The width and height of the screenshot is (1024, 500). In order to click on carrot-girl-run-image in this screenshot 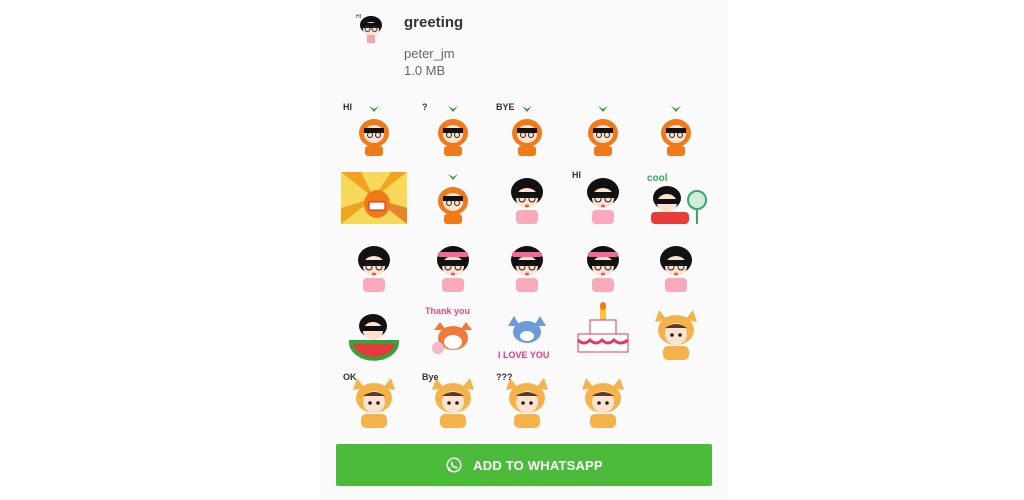, I will do `click(676, 131)`.